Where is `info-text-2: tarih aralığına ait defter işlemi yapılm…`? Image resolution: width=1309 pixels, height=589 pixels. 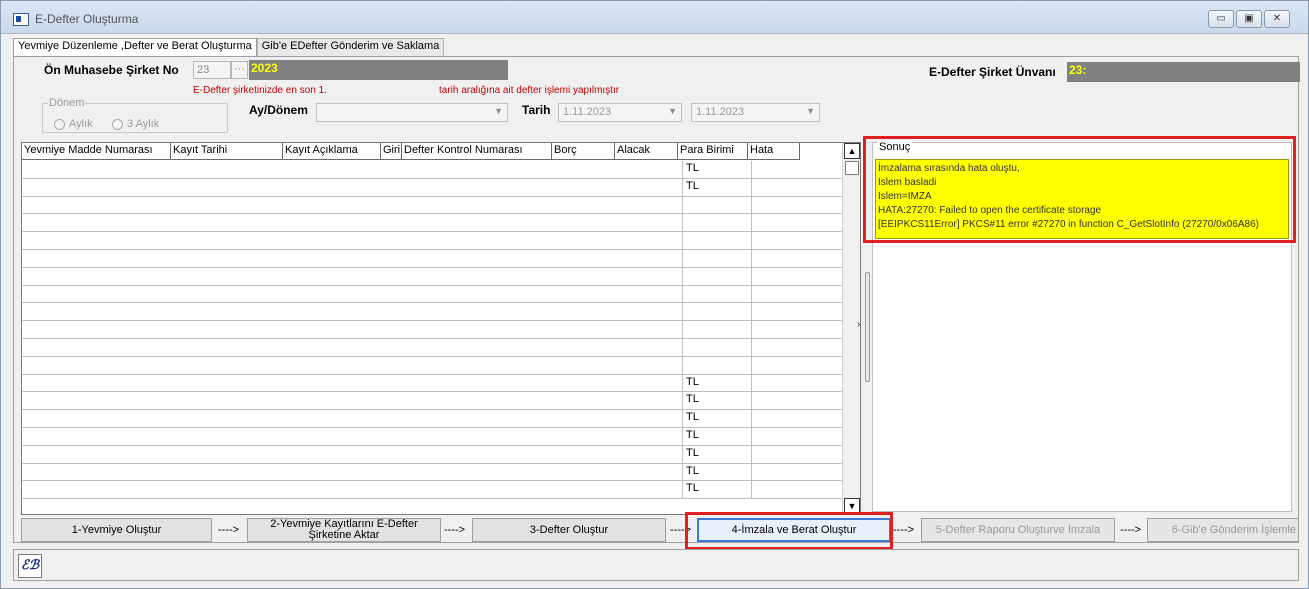 info-text-2: tarih aralığına ait defter işlemi yapılm… is located at coordinates (529, 90).